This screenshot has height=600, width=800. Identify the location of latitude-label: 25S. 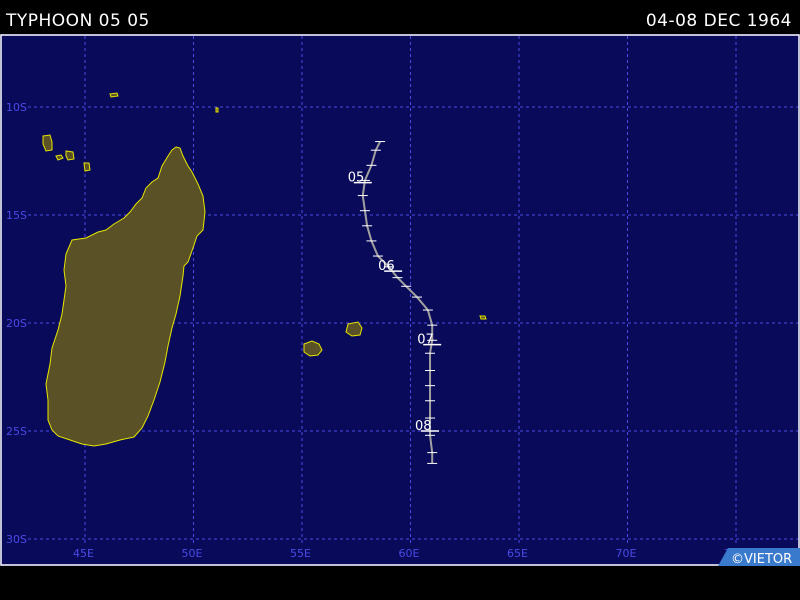
(16, 431).